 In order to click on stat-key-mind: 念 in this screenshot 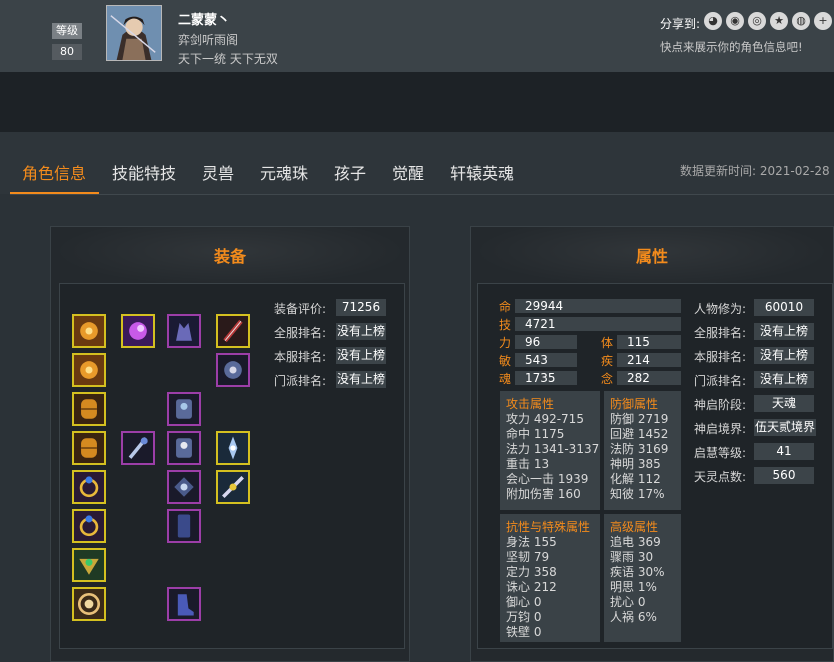, I will do `click(607, 379)`.